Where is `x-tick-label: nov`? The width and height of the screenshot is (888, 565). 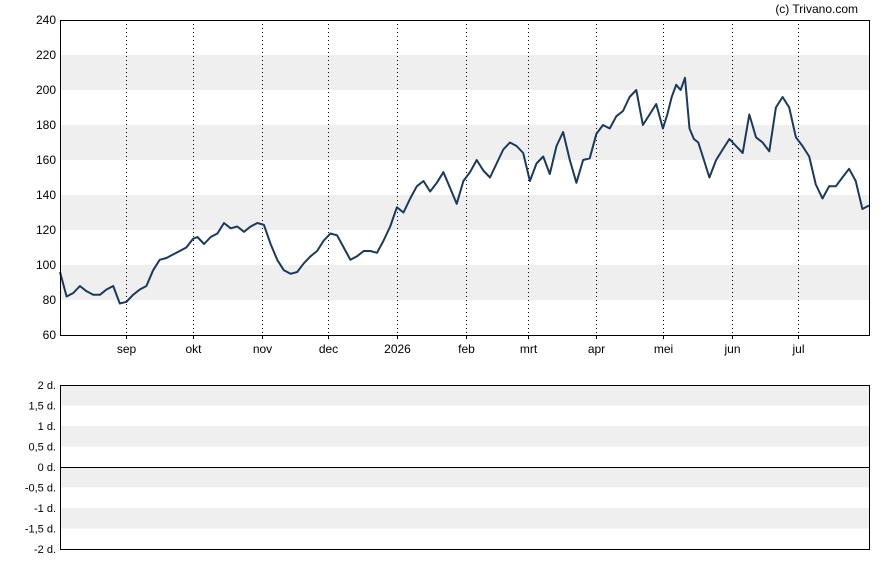 x-tick-label: nov is located at coordinates (262, 349).